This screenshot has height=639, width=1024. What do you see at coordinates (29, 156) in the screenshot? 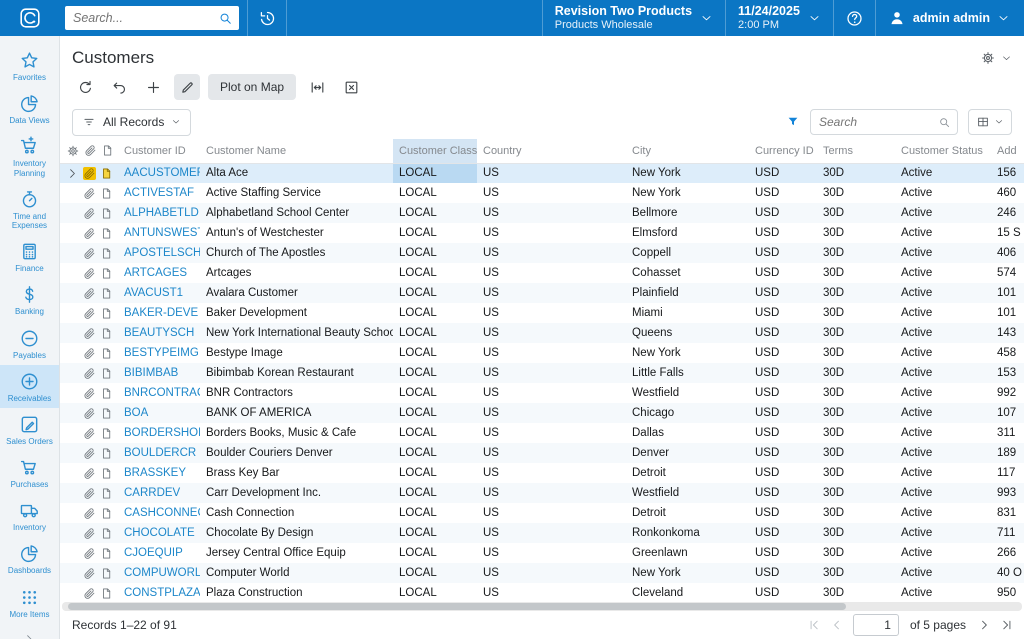
I see `sidebar-item-inventory-planning: Inventory Planning` at bounding box center [29, 156].